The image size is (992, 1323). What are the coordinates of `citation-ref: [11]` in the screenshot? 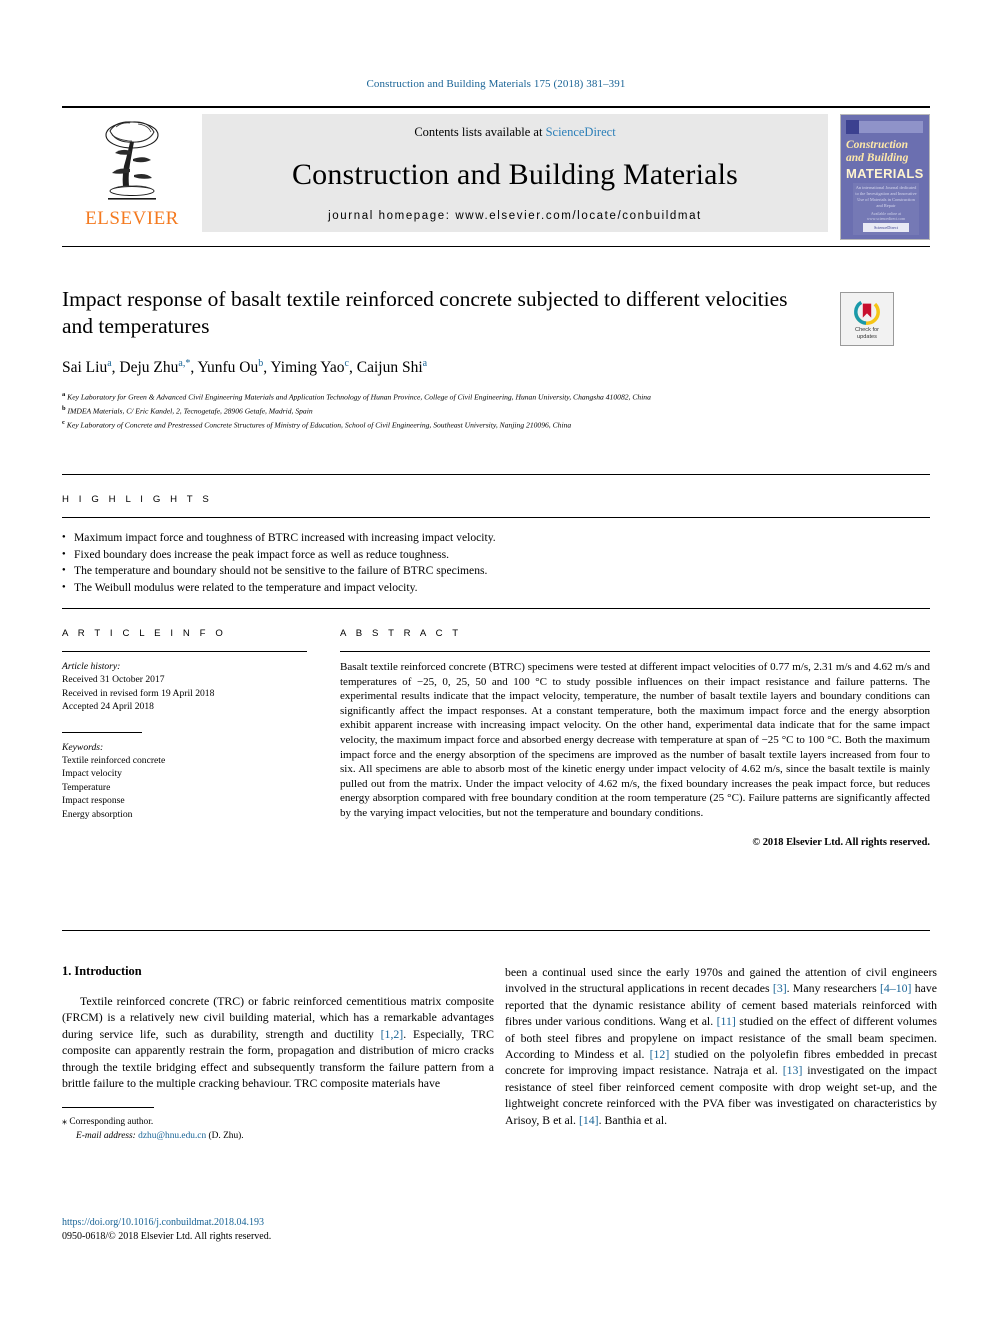 It's located at (726, 1021).